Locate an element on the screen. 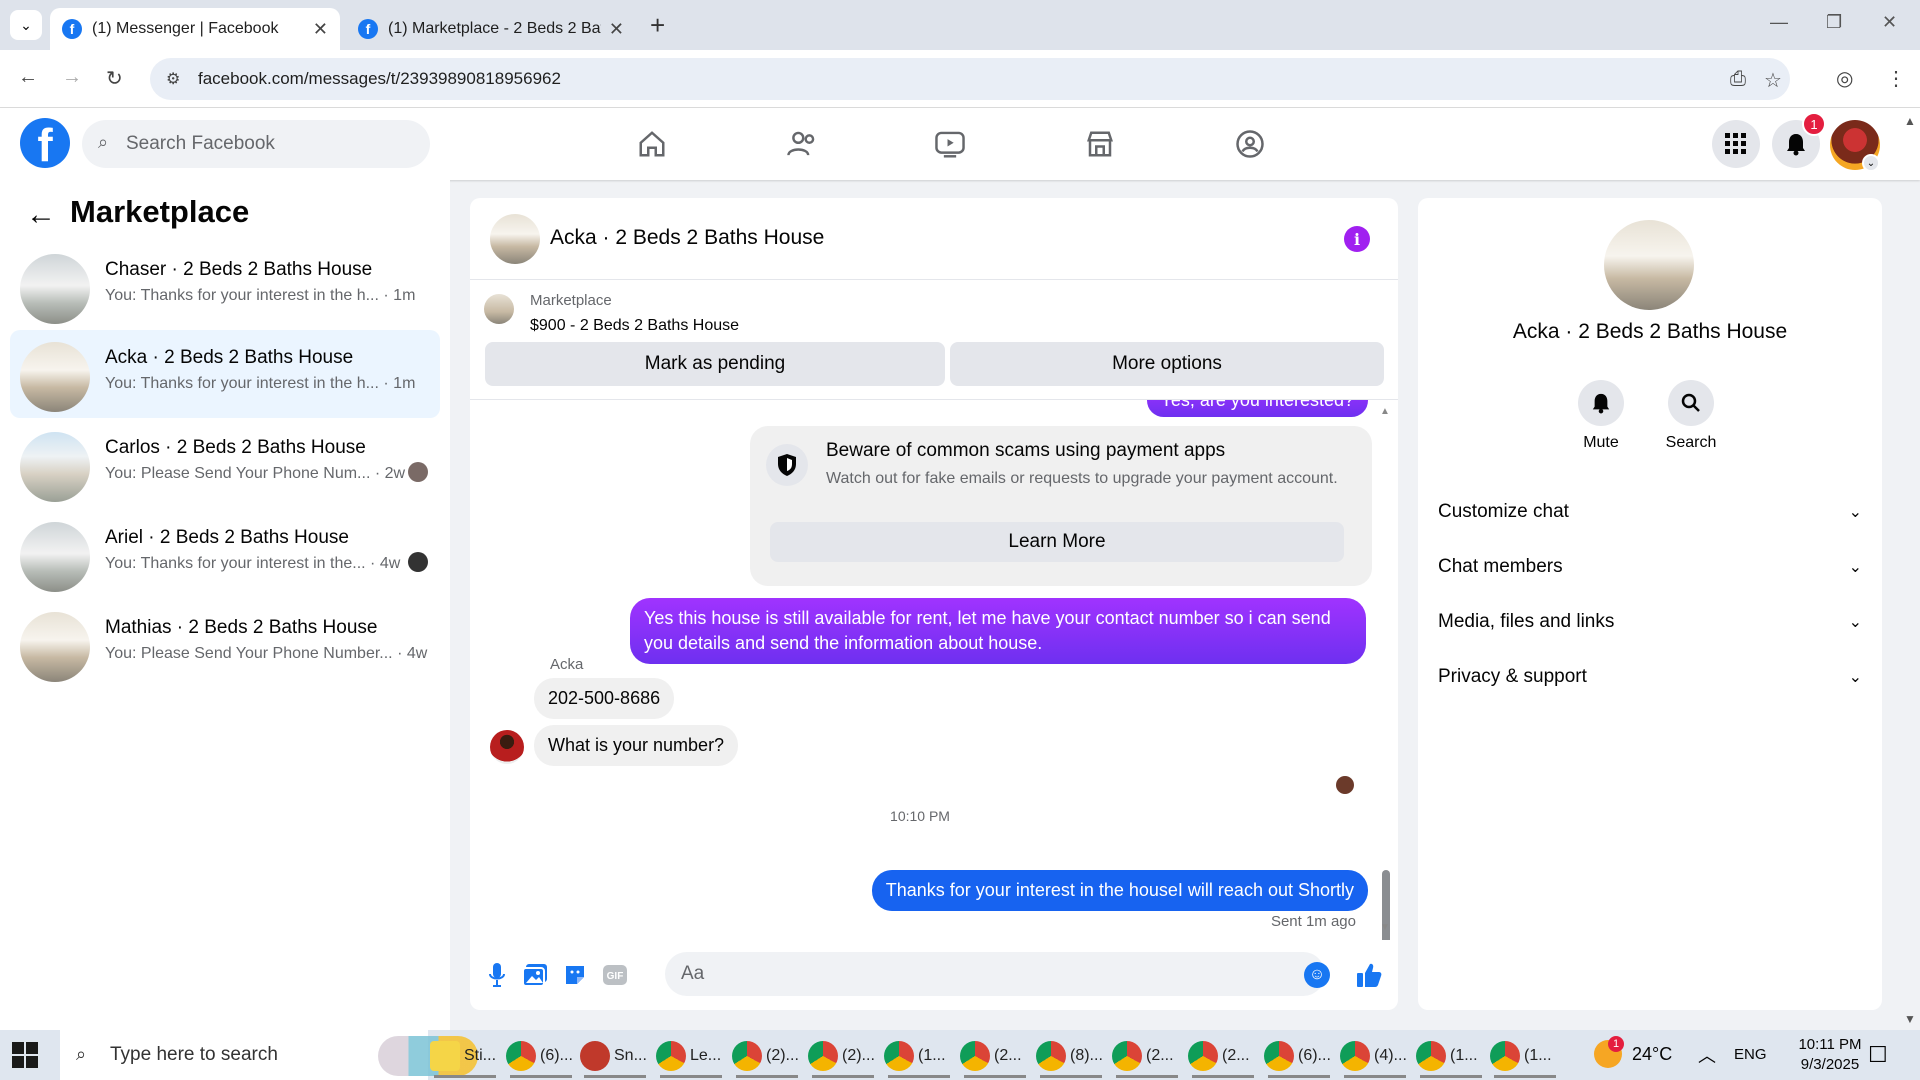 The width and height of the screenshot is (1920, 1080). browser-menu-icon: ⋮ is located at coordinates (1896, 78).